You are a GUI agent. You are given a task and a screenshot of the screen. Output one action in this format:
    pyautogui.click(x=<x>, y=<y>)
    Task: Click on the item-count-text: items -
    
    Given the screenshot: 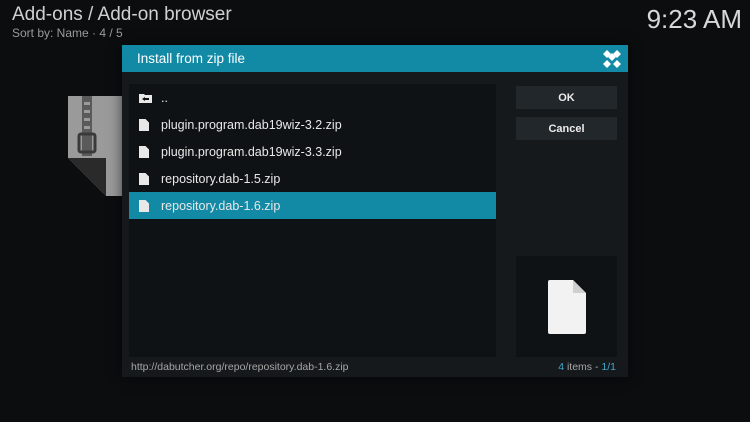 What is the action you would take?
    pyautogui.click(x=583, y=367)
    